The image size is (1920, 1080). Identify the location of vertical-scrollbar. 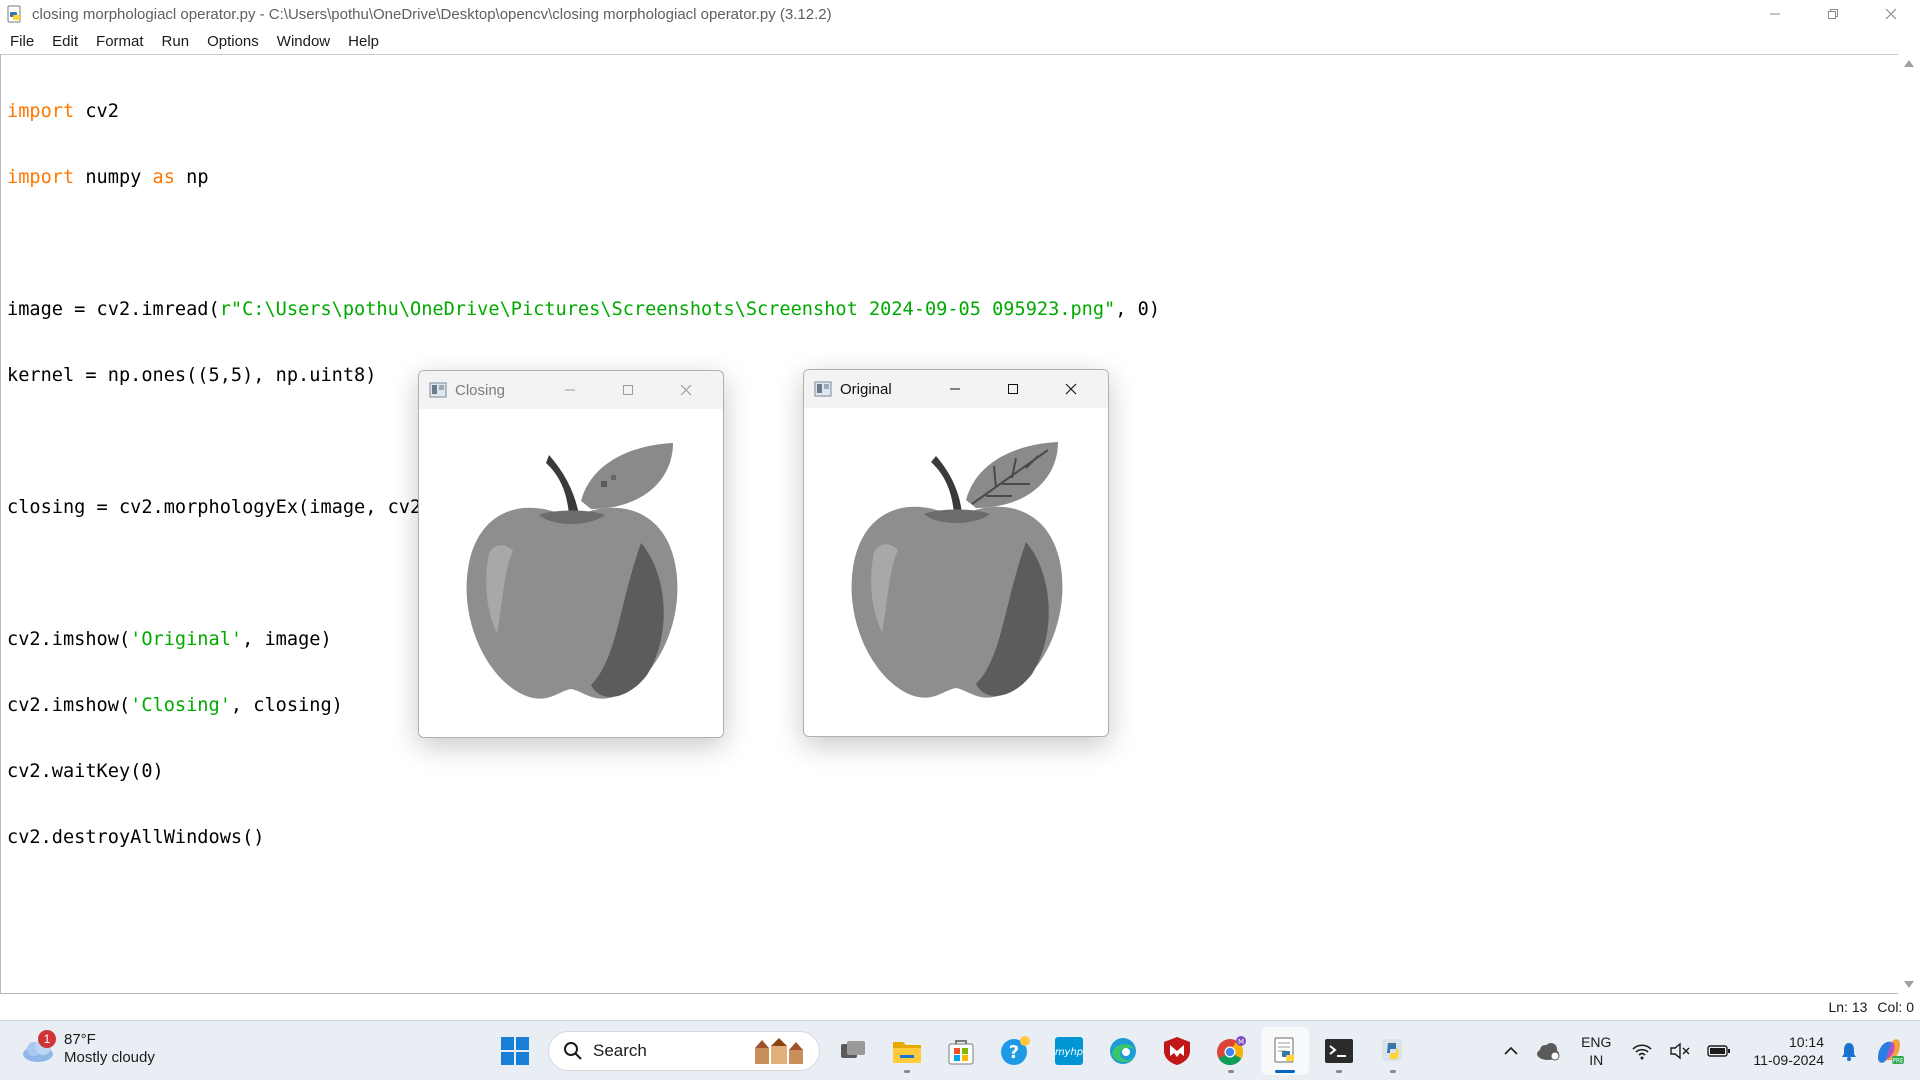
(1909, 524).